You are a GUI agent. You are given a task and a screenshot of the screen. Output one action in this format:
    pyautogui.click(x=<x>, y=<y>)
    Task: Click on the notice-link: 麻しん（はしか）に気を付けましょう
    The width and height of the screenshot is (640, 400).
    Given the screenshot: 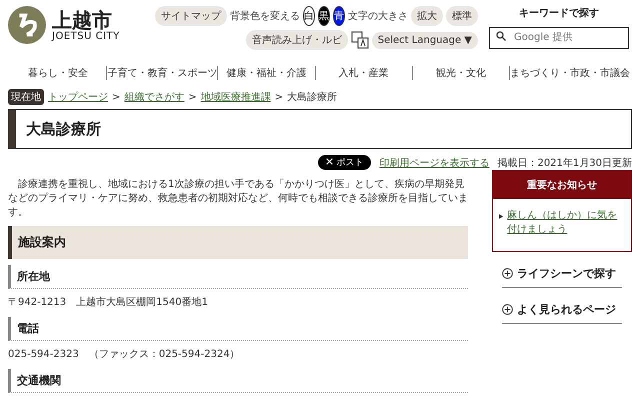 What is the action you would take?
    pyautogui.click(x=566, y=223)
    